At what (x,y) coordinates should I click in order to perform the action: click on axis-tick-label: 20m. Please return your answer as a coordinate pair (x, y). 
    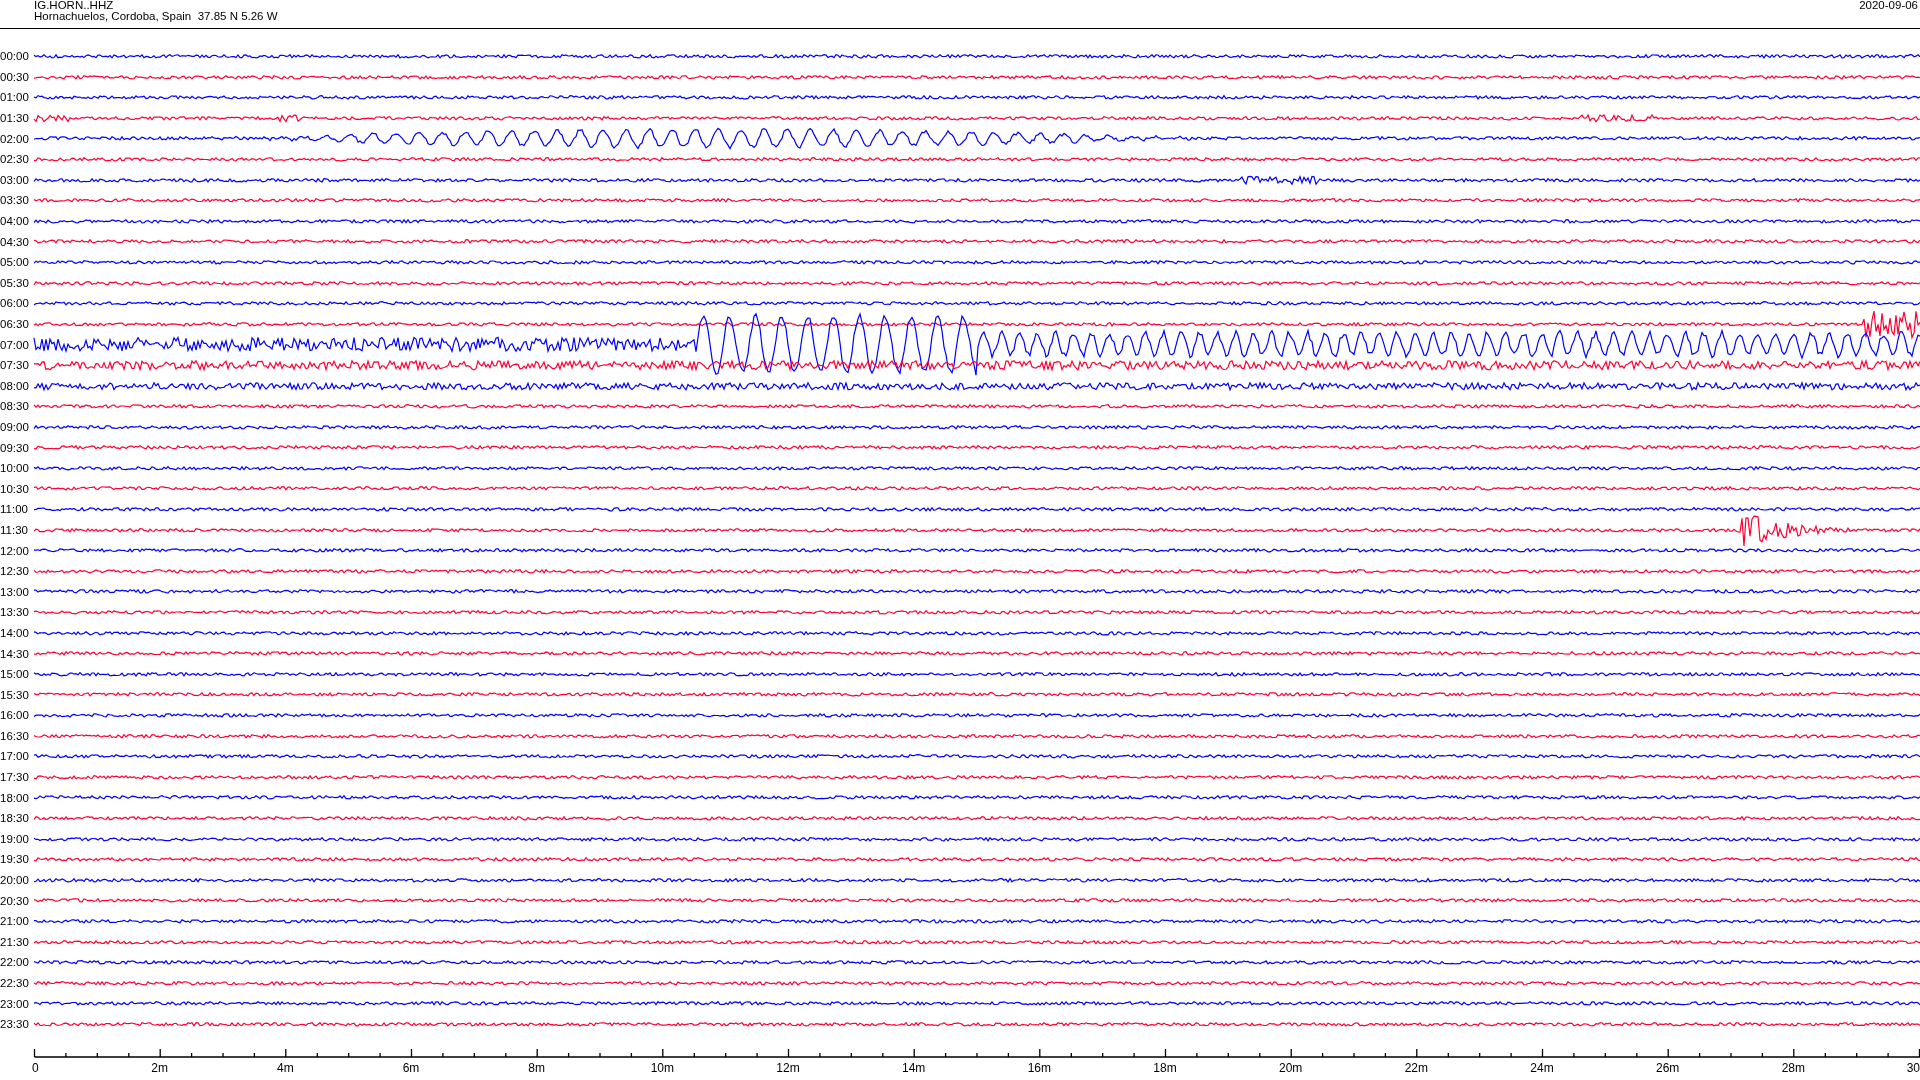
    Looking at the image, I should click on (1291, 1067).